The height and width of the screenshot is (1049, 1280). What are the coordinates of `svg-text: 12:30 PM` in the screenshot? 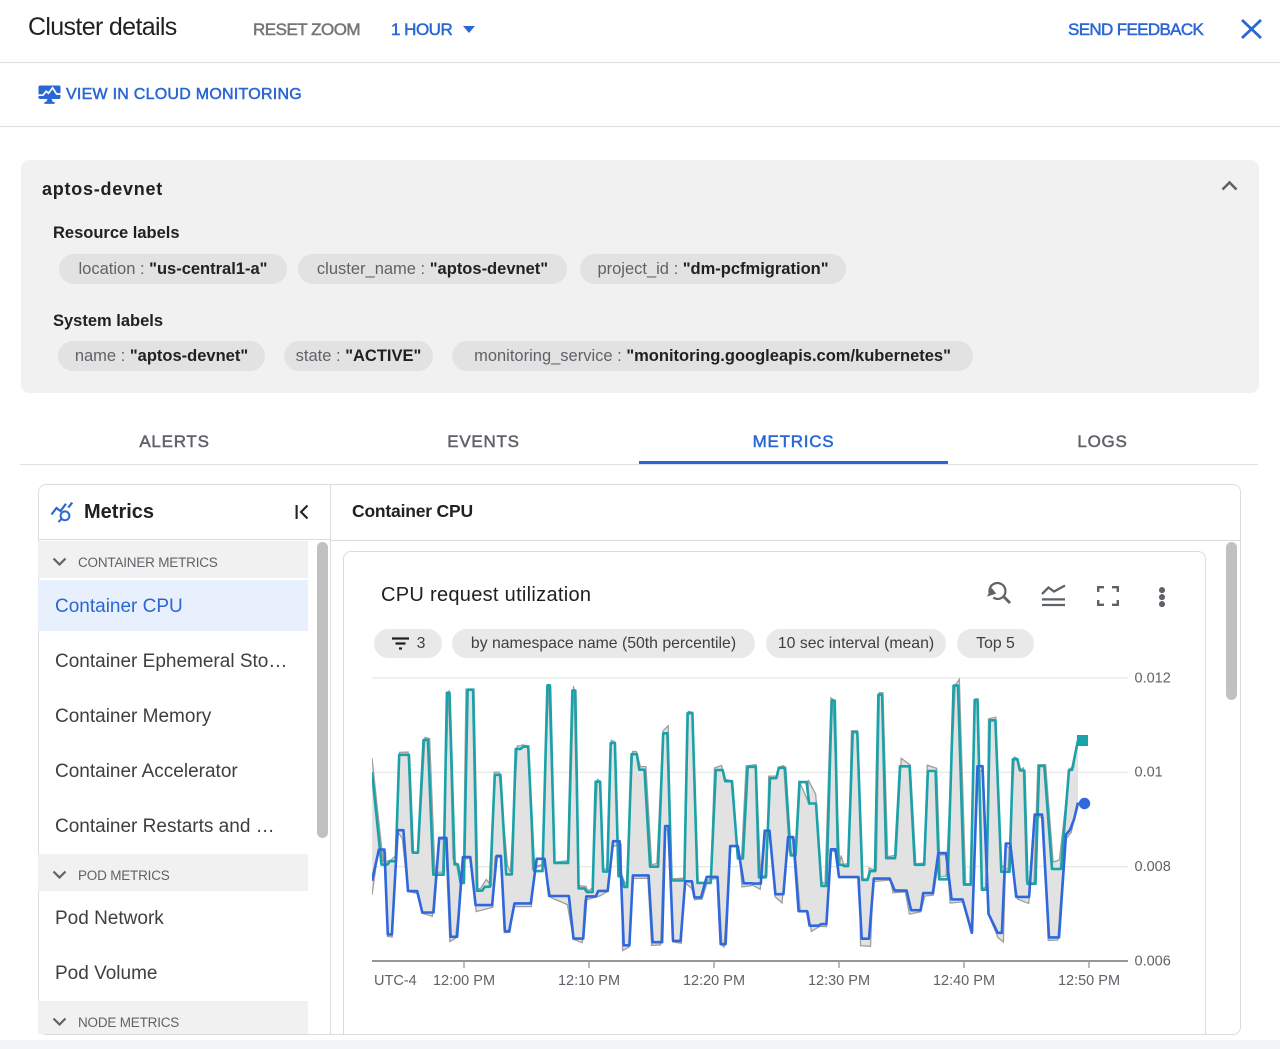 It's located at (839, 981).